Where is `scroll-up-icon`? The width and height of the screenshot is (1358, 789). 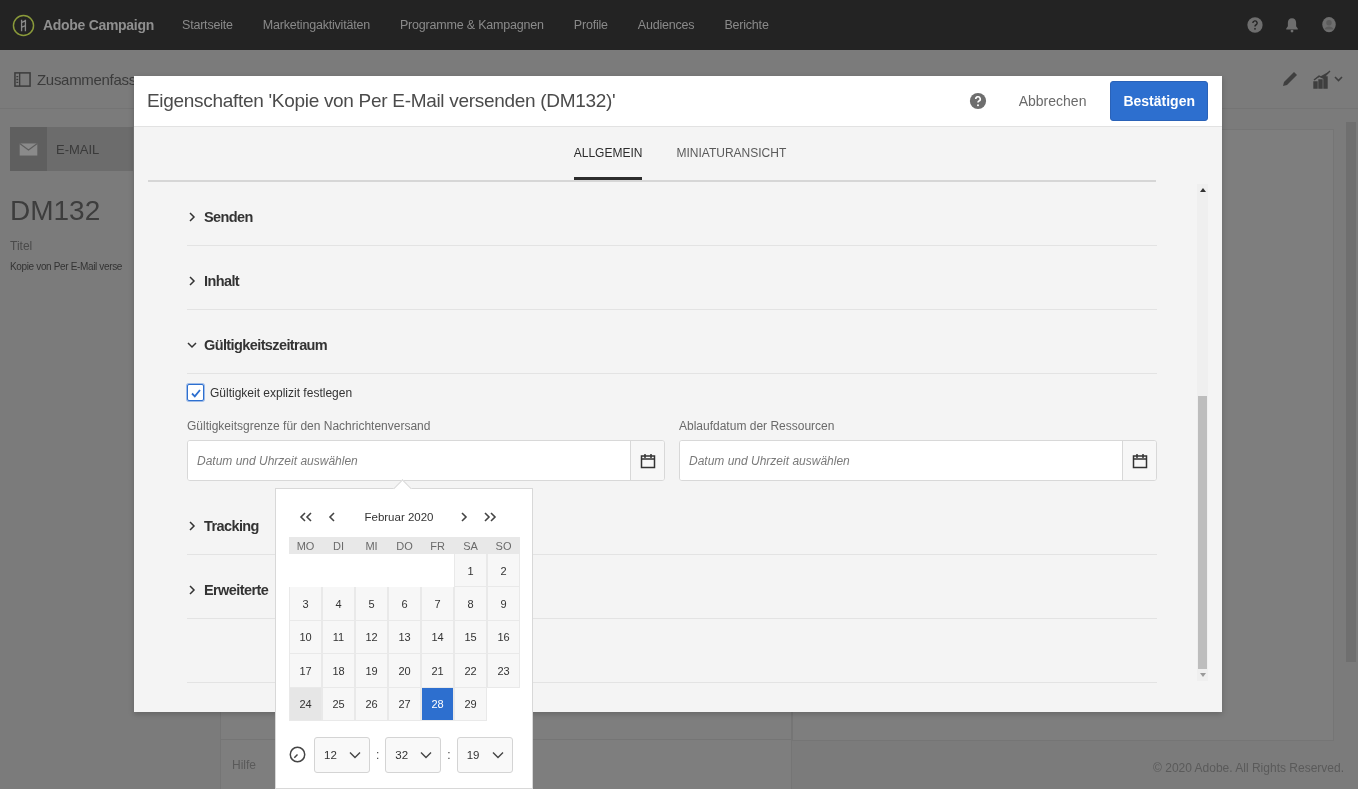
scroll-up-icon is located at coordinates (1202, 190).